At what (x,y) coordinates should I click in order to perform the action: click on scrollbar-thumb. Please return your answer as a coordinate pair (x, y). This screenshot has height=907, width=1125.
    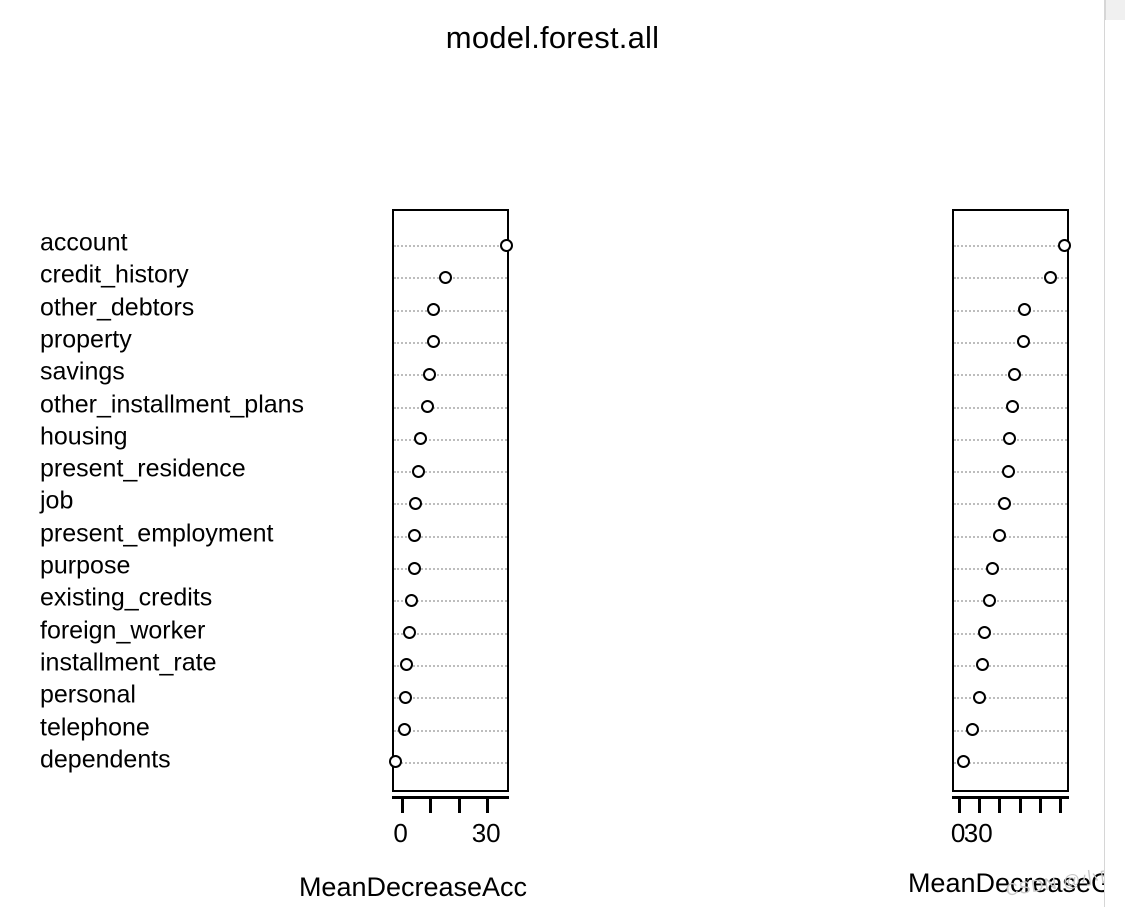
    Looking at the image, I should click on (1115, 10).